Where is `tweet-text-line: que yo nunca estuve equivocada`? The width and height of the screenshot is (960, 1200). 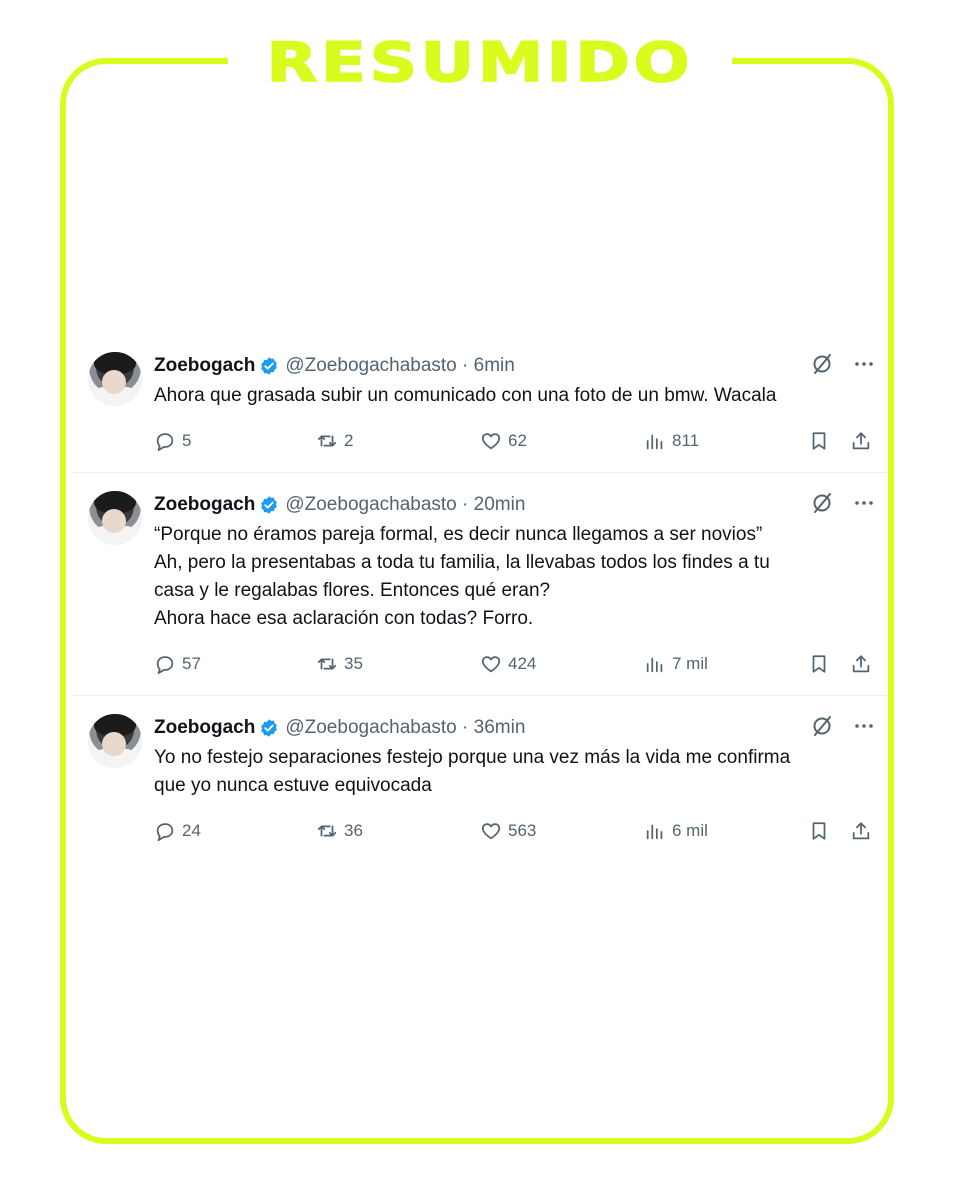 tweet-text-line: que yo nunca estuve equivocada is located at coordinates (293, 785).